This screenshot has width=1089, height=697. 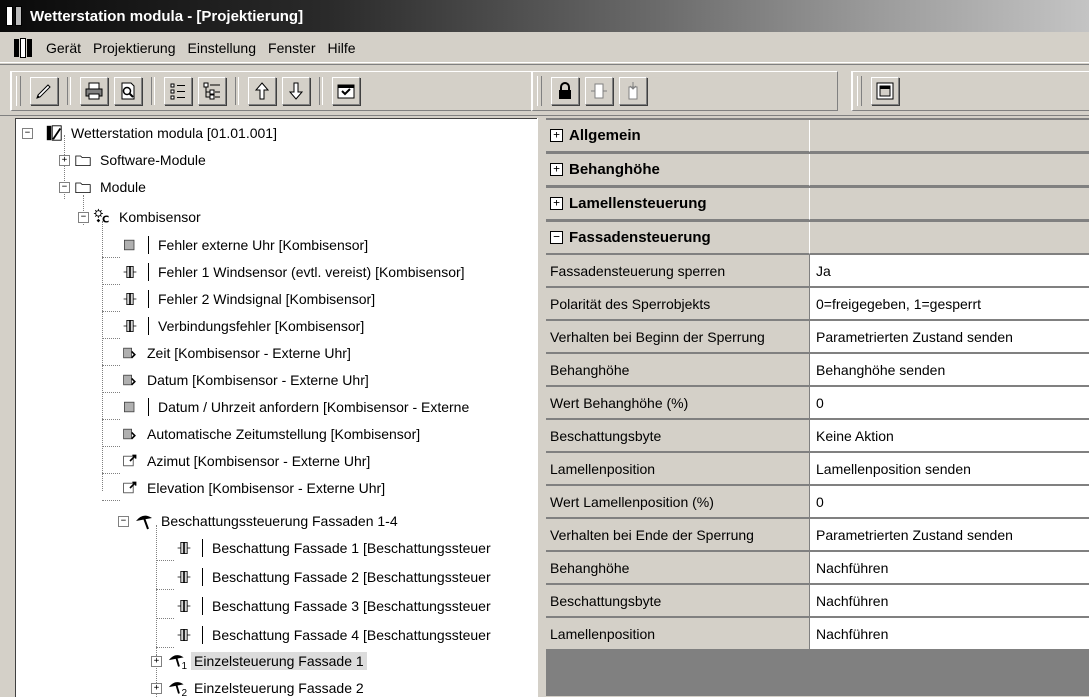 What do you see at coordinates (237, 380) in the screenshot?
I see `tree-object: Datum [Kombisensor - Externe Uhr]` at bounding box center [237, 380].